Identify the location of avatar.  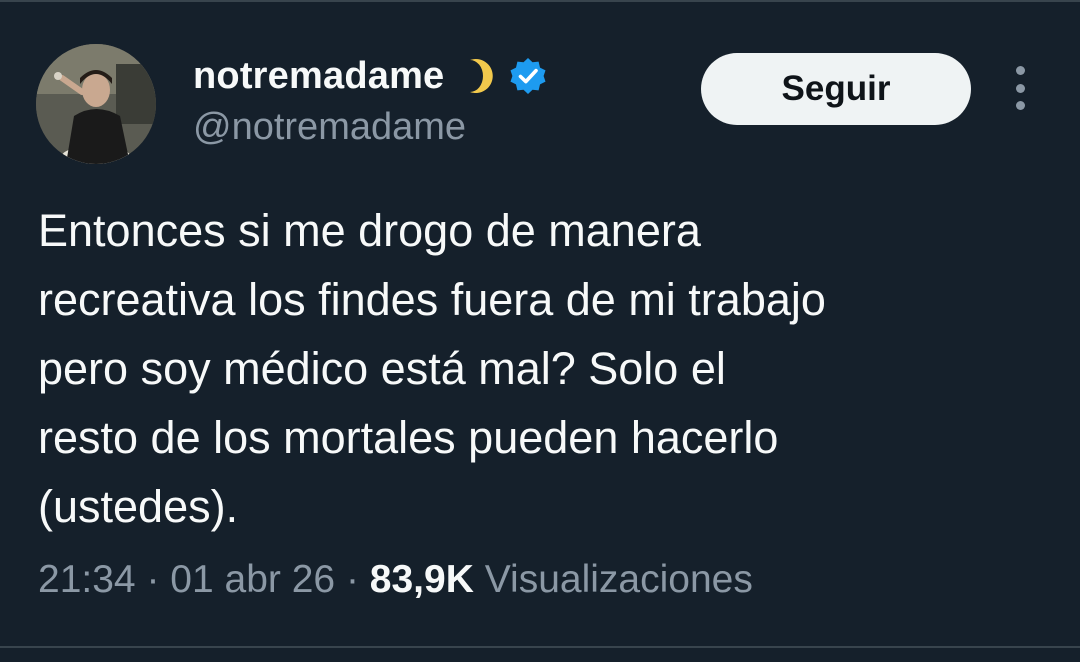
(96, 104).